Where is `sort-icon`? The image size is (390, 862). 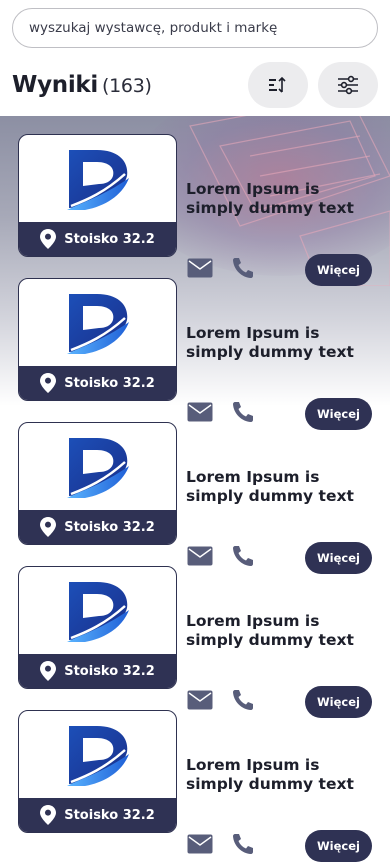
sort-icon is located at coordinates (277, 84).